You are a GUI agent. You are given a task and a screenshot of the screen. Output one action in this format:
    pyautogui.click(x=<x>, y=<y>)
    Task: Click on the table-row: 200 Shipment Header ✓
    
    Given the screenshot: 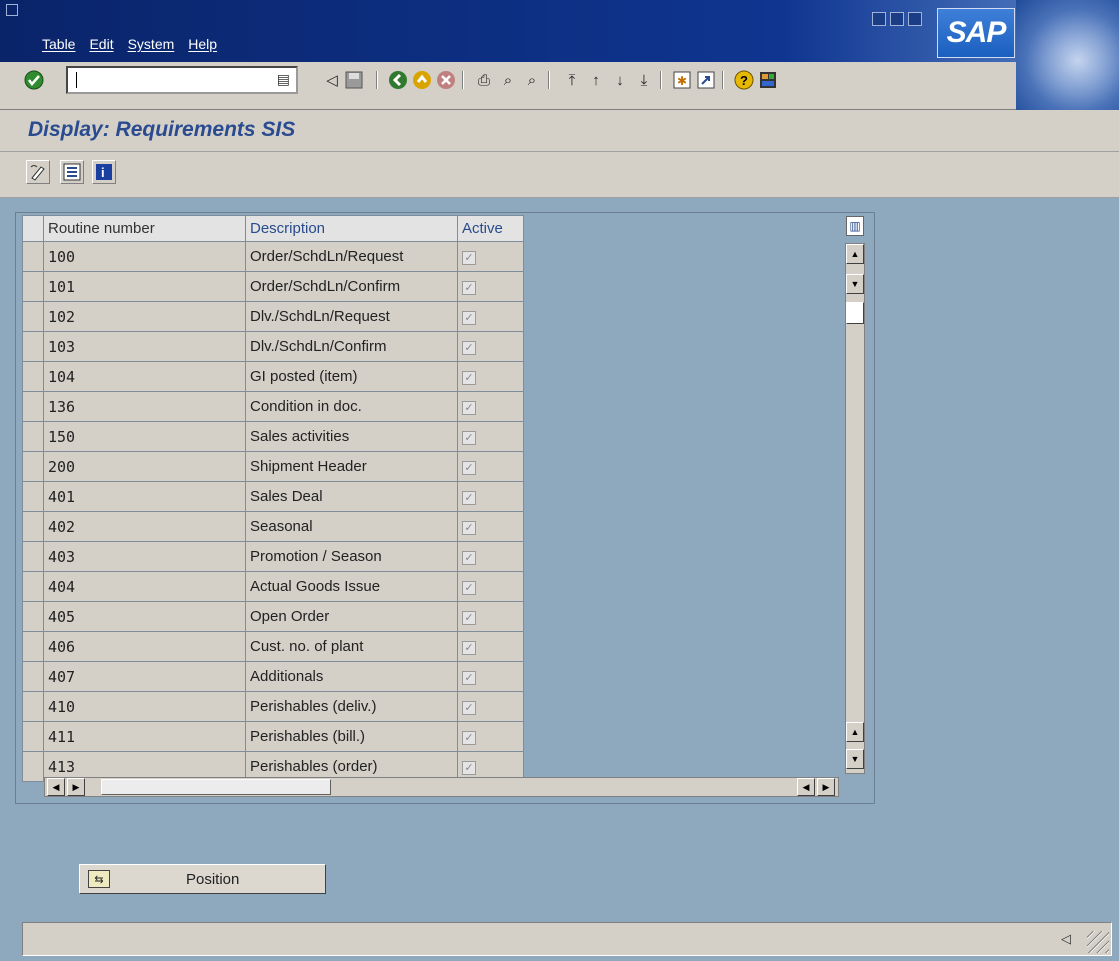 What is the action you would take?
    pyautogui.click(x=273, y=466)
    